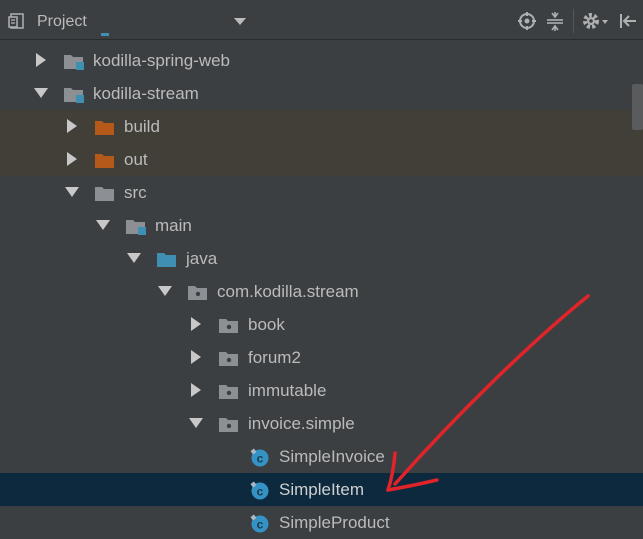  What do you see at coordinates (527, 21) in the screenshot?
I see `locate-icon` at bounding box center [527, 21].